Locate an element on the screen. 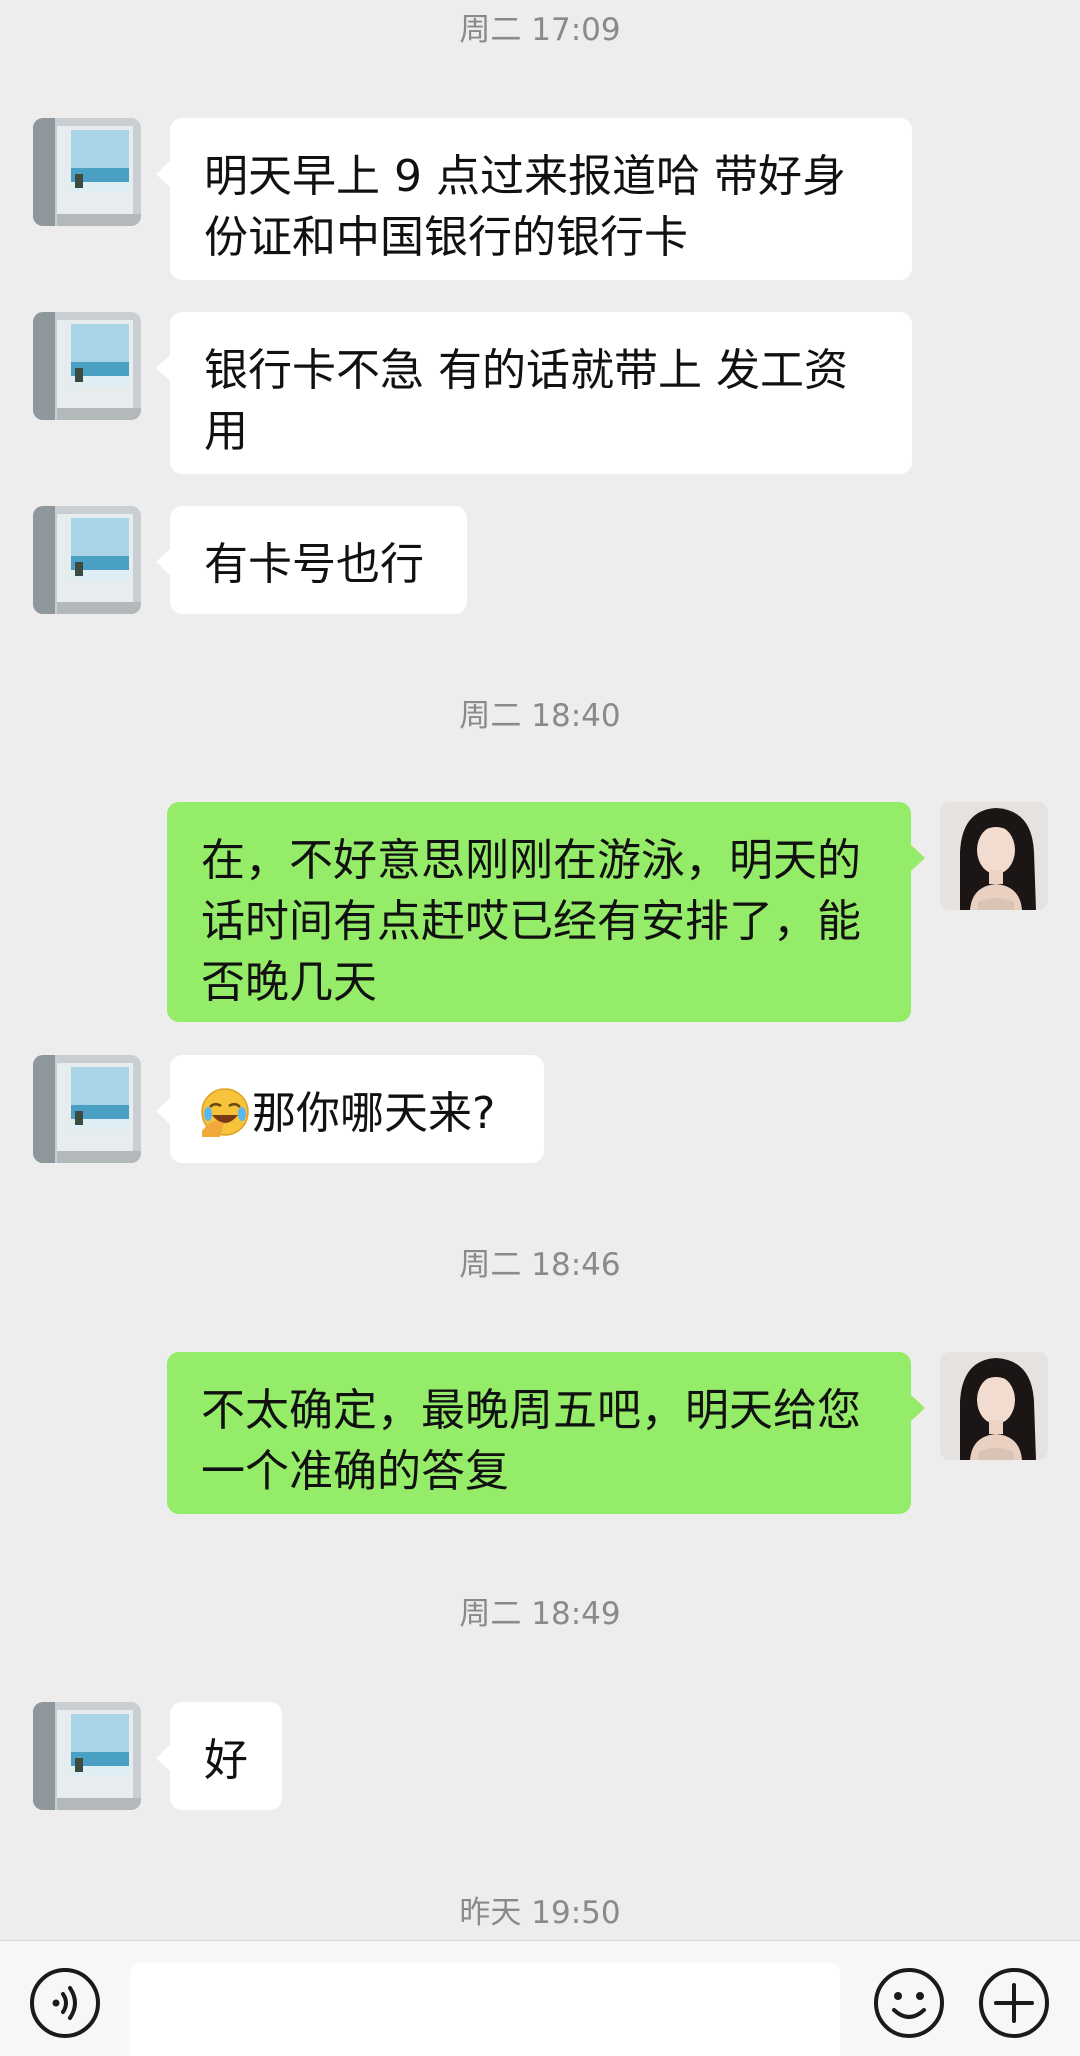 The height and width of the screenshot is (2056, 1080). outgoing-message: 不太确定，最晚周五吧，明天给您一个准确的答复 is located at coordinates (546, 1433).